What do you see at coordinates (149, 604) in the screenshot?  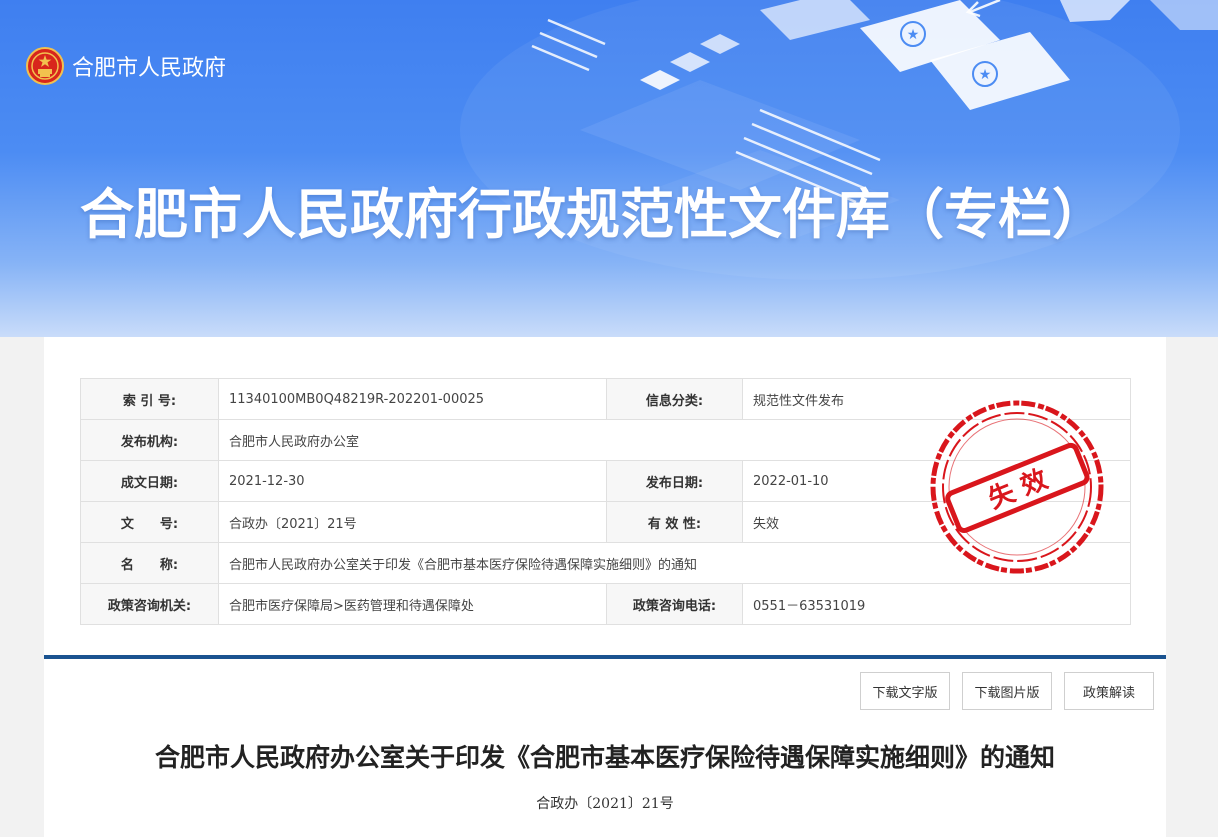 I see `consult-org-label: 政策咨询机关:` at bounding box center [149, 604].